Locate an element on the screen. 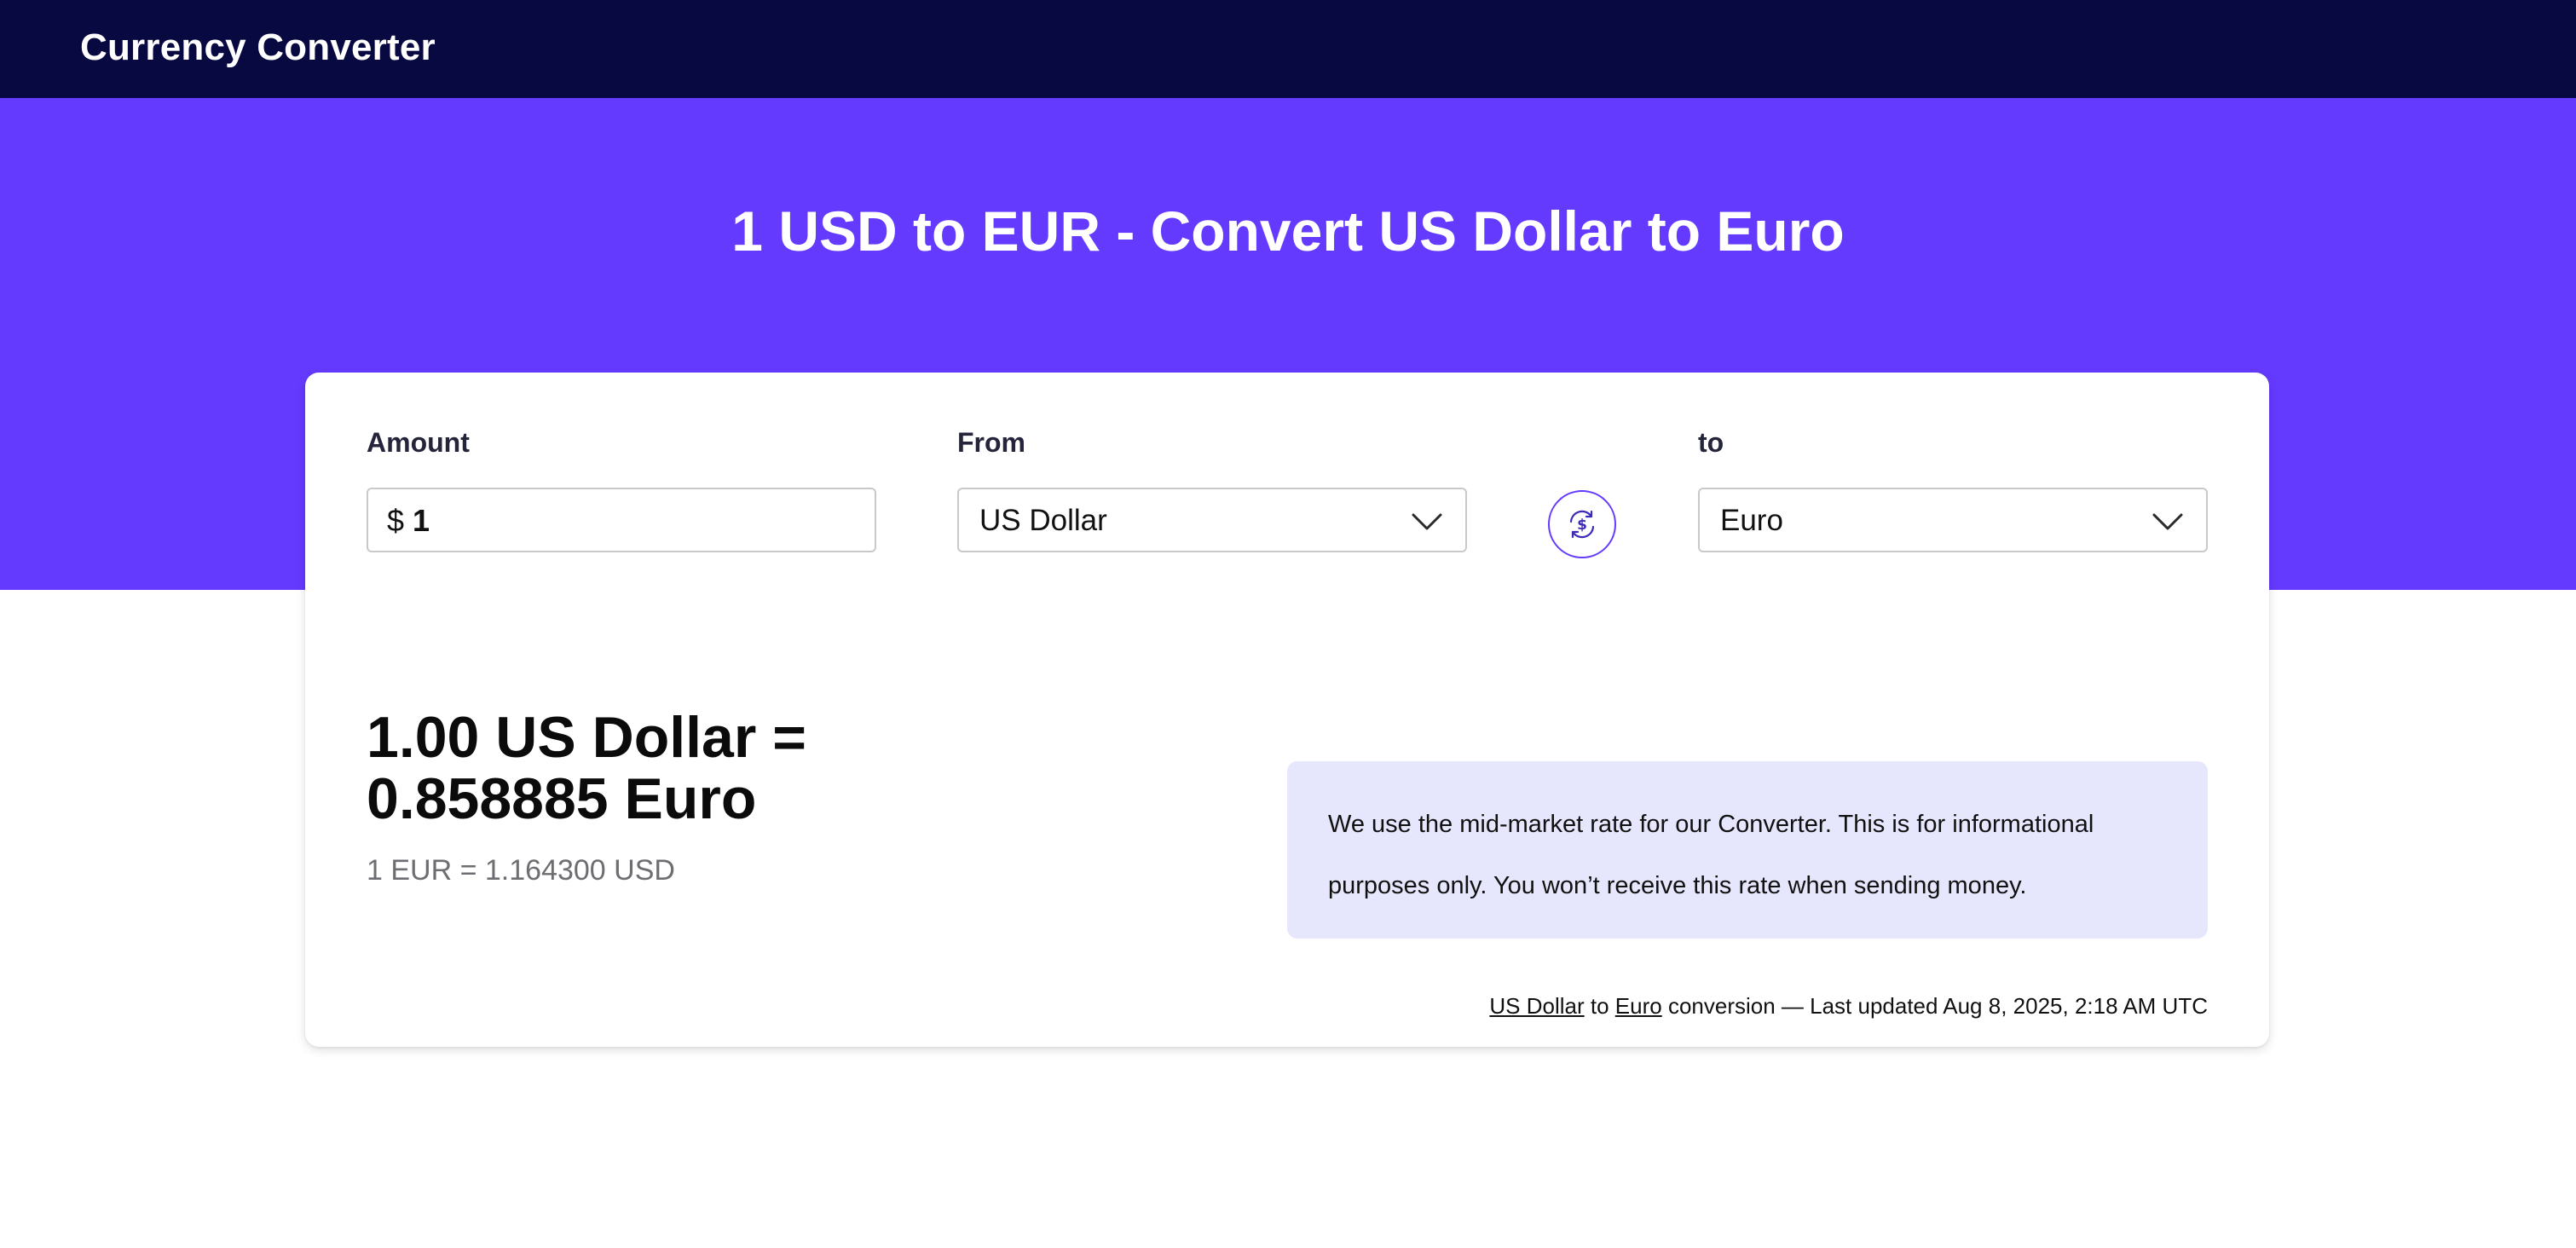  currency-swap-icon: $ is located at coordinates (1582, 524).